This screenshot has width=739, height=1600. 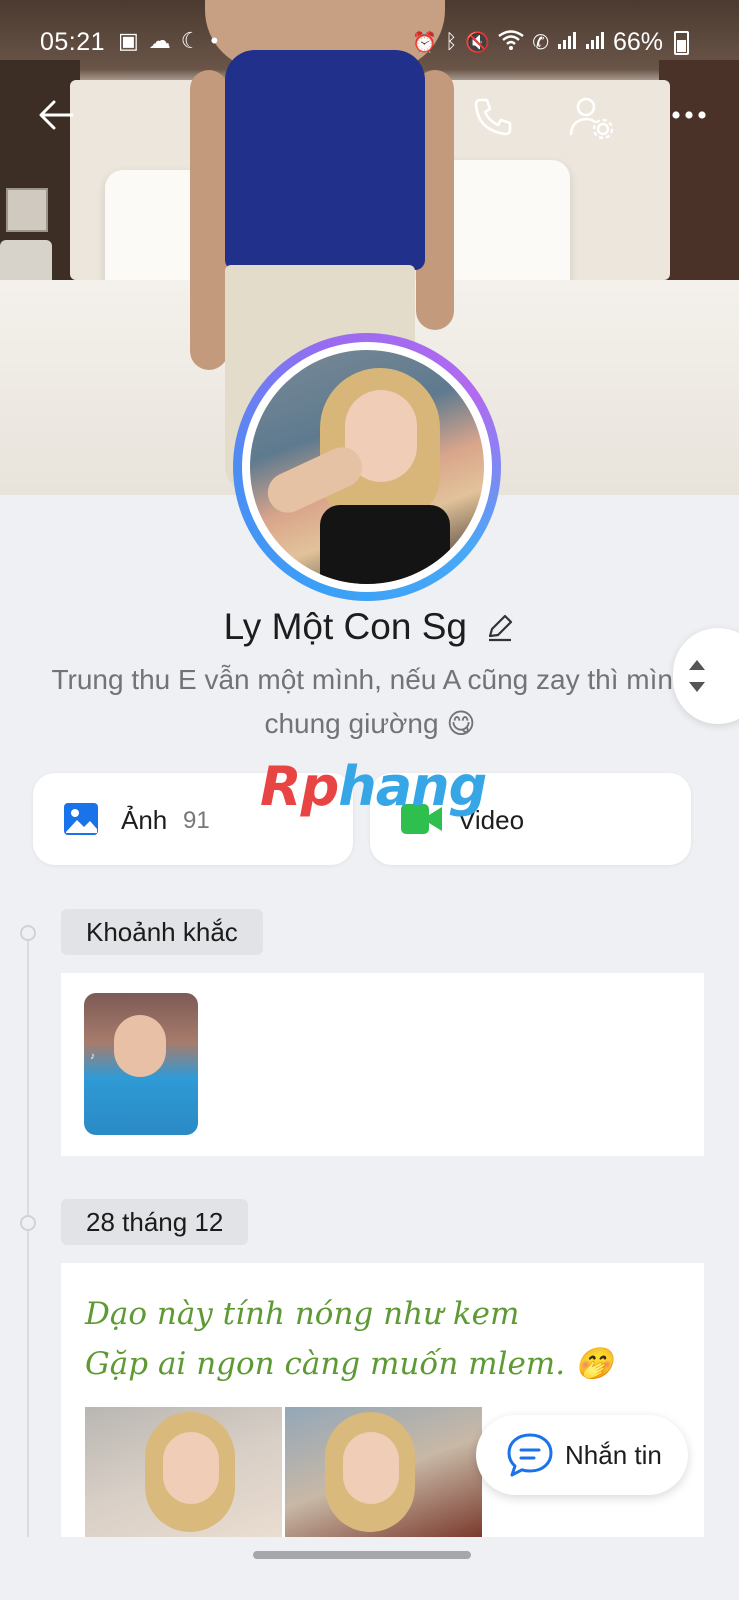 I want to click on phone-icon, so click(x=493, y=117).